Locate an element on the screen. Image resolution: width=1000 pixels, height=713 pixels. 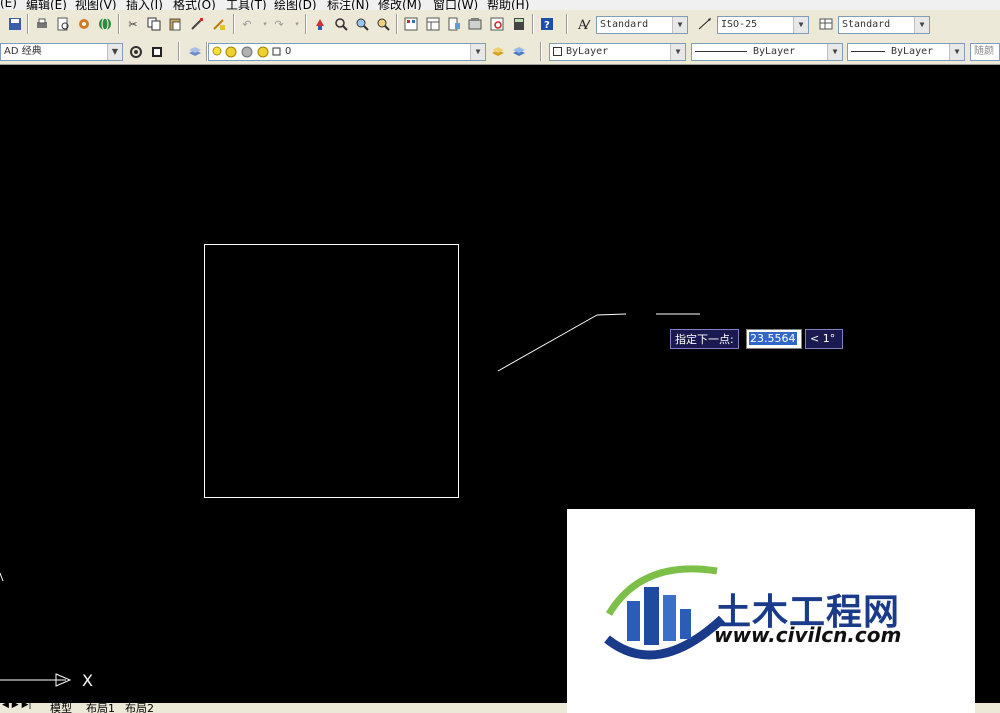
zoom-realtime-icon is located at coordinates (341, 24).